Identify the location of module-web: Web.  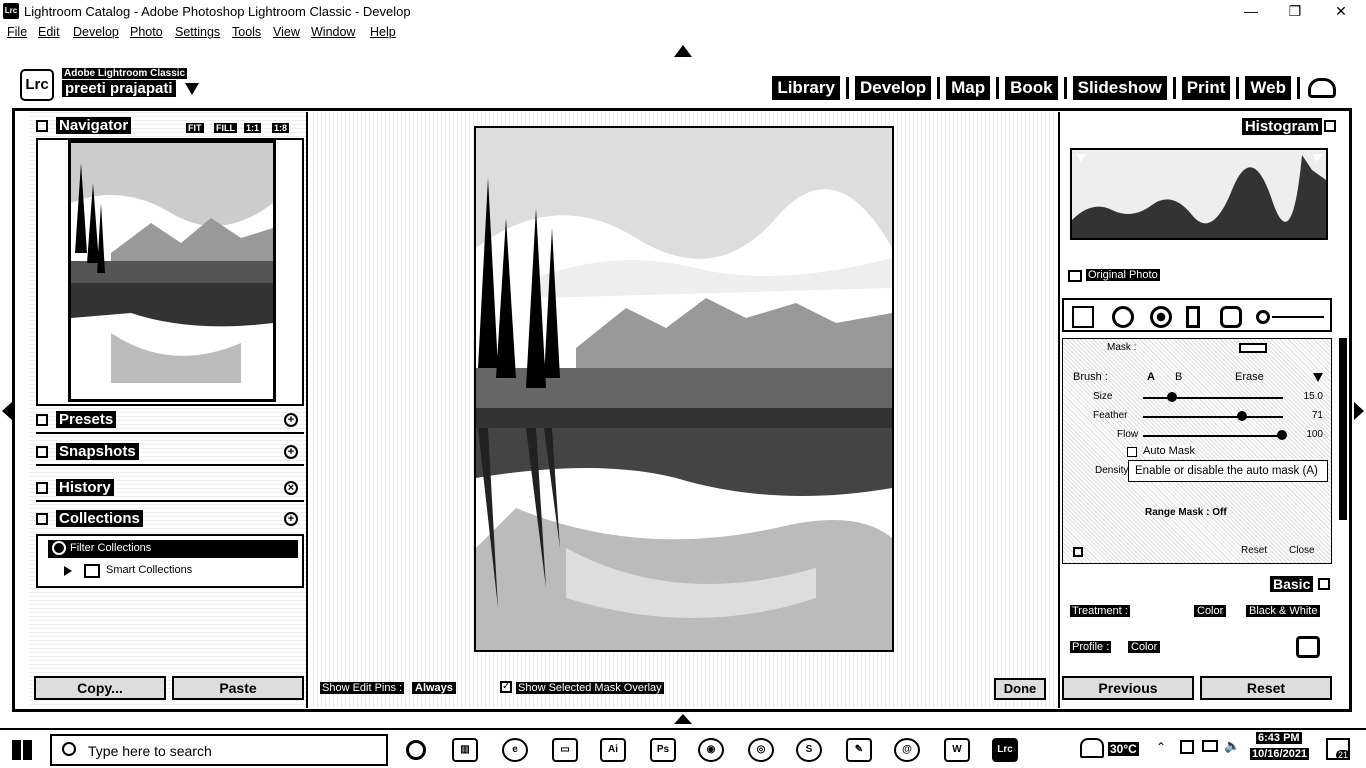
(1268, 88).